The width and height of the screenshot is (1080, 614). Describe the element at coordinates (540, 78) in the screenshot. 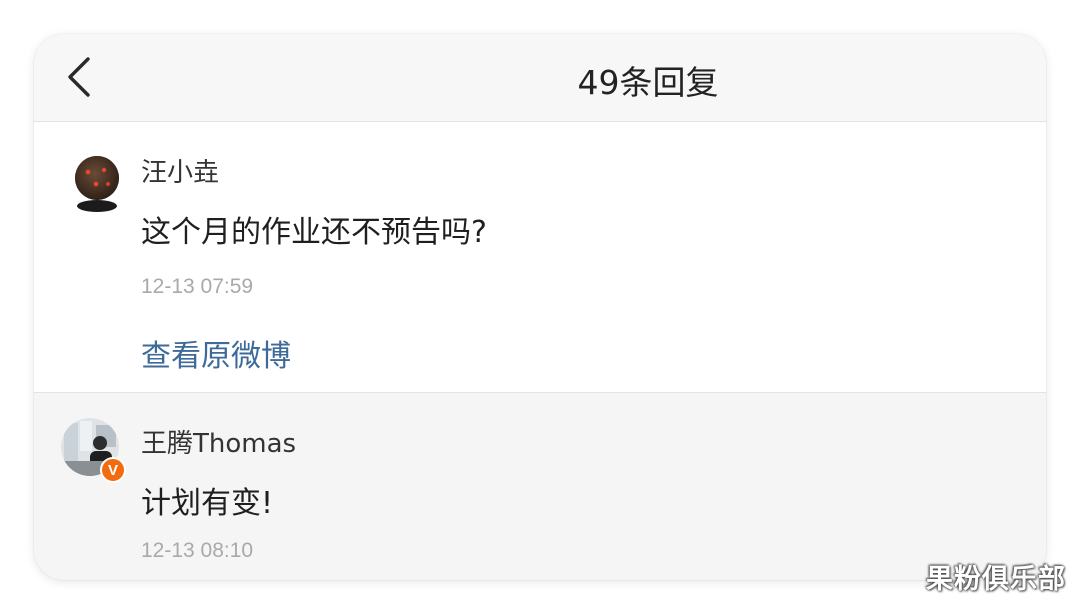

I see `top-bar: 49条回复` at that location.